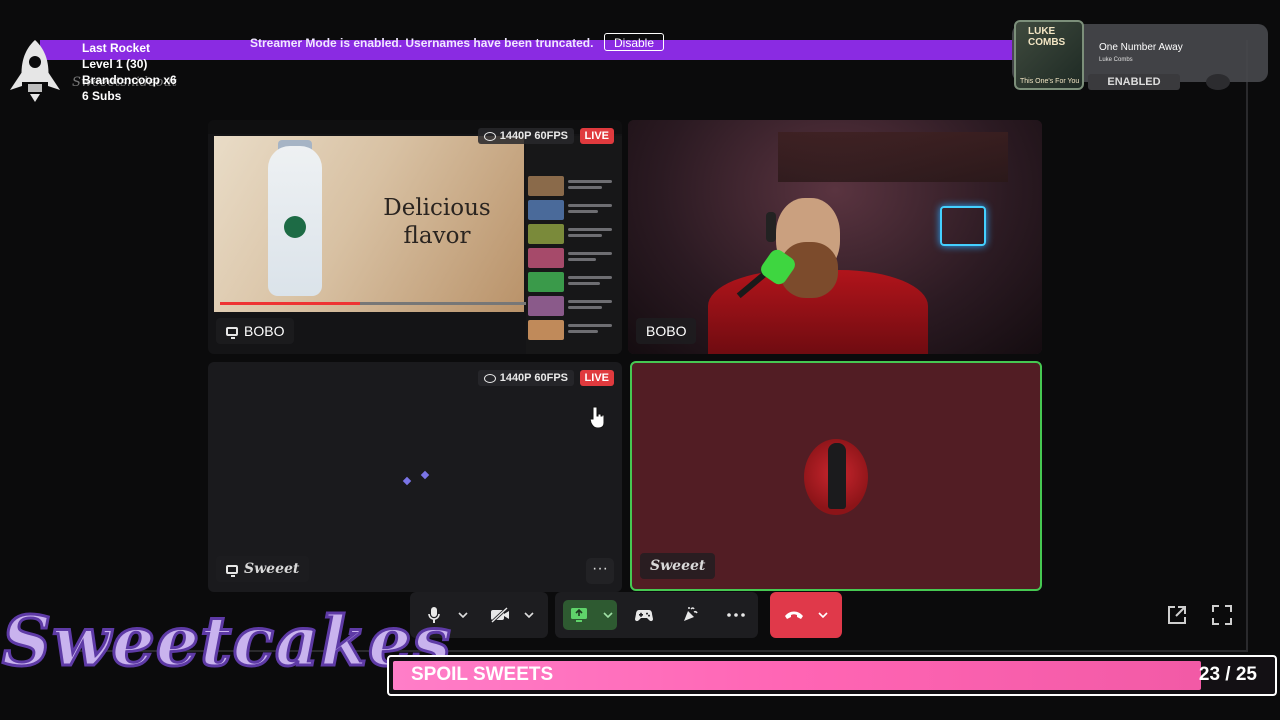  What do you see at coordinates (1222, 615) in the screenshot?
I see `fullscreen-icon` at bounding box center [1222, 615].